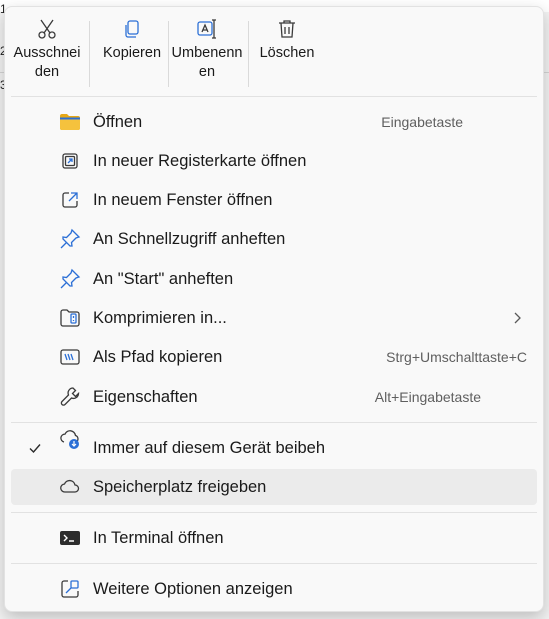  I want to click on menu-item-label: Weitere Optionen anzeigen, so click(193, 588).